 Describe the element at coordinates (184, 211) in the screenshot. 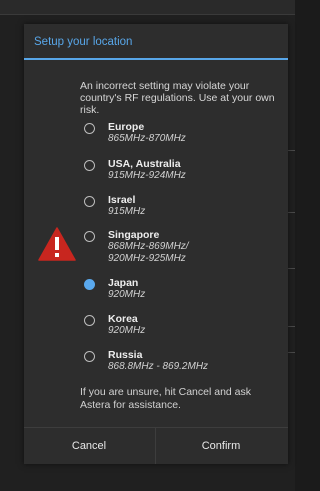

I see `option-israel: Israel 915MHz` at that location.